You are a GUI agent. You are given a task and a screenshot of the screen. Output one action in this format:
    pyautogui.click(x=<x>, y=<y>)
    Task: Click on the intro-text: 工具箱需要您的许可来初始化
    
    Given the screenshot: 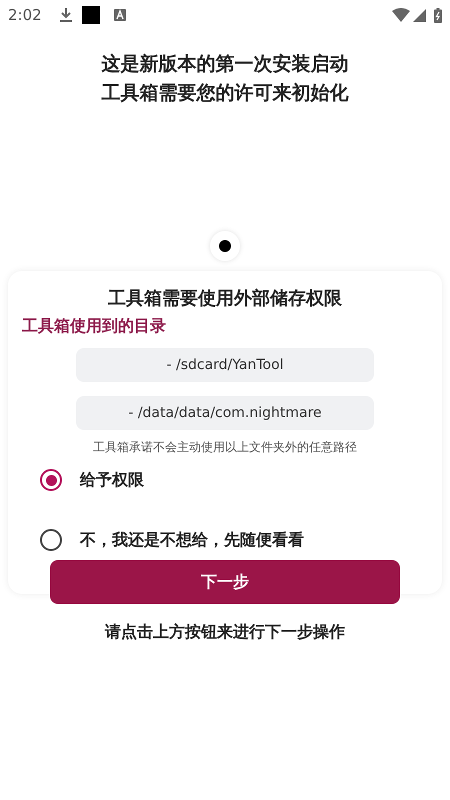 What is the action you would take?
    pyautogui.click(x=225, y=93)
    